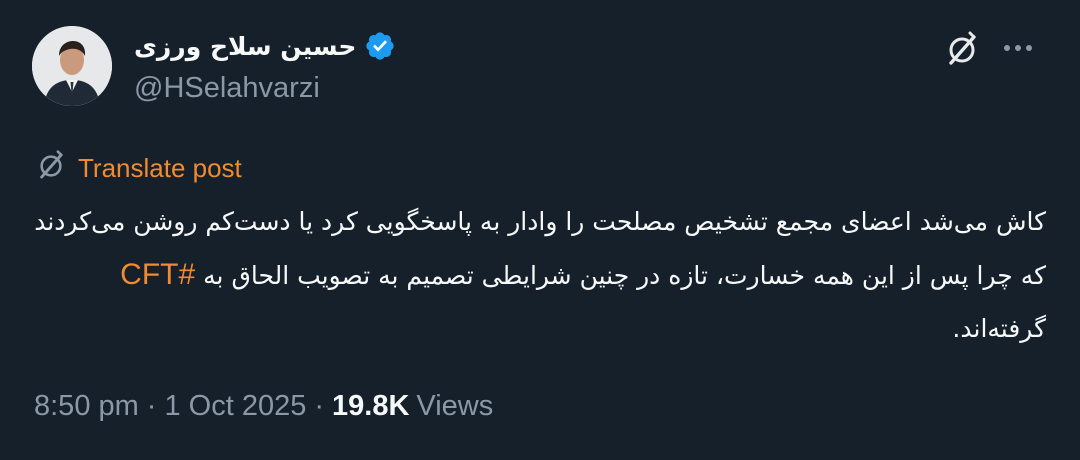 The height and width of the screenshot is (460, 1080). Describe the element at coordinates (157, 274) in the screenshot. I see `hashtag-link: #CFT` at that location.